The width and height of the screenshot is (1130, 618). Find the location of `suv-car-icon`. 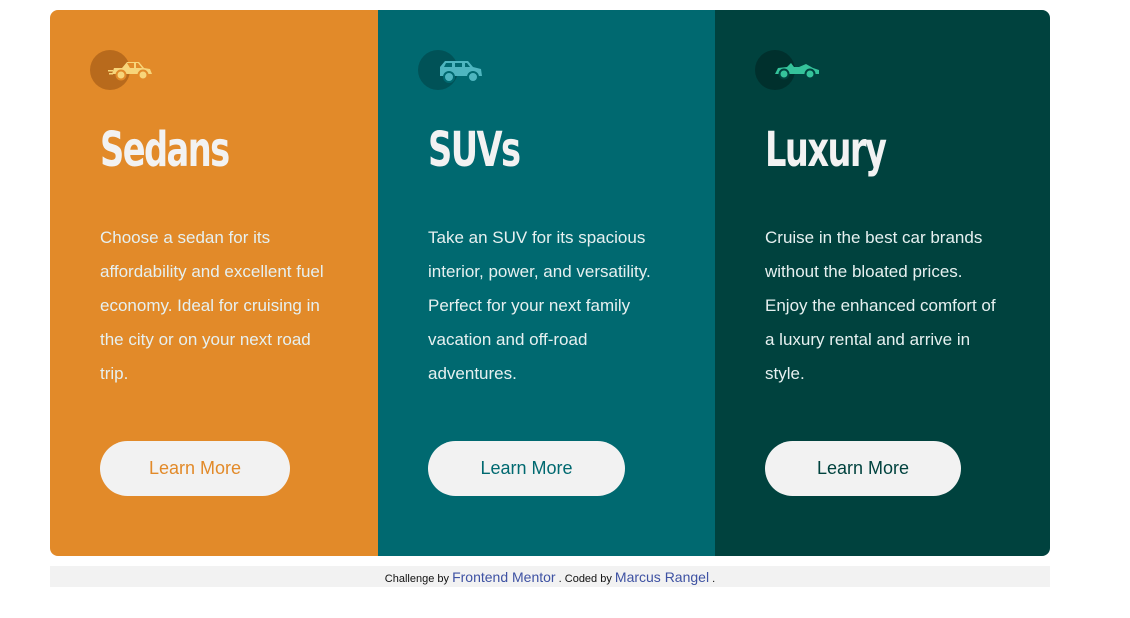

suv-car-icon is located at coordinates (458, 70).